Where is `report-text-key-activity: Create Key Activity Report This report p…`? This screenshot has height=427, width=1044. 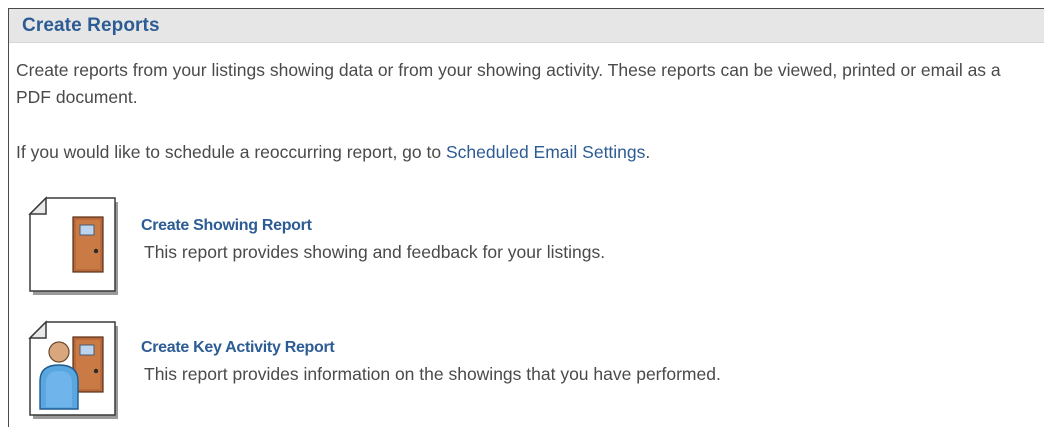
report-text-key-activity: Create Key Activity Report This report p… is located at coordinates (431, 352).